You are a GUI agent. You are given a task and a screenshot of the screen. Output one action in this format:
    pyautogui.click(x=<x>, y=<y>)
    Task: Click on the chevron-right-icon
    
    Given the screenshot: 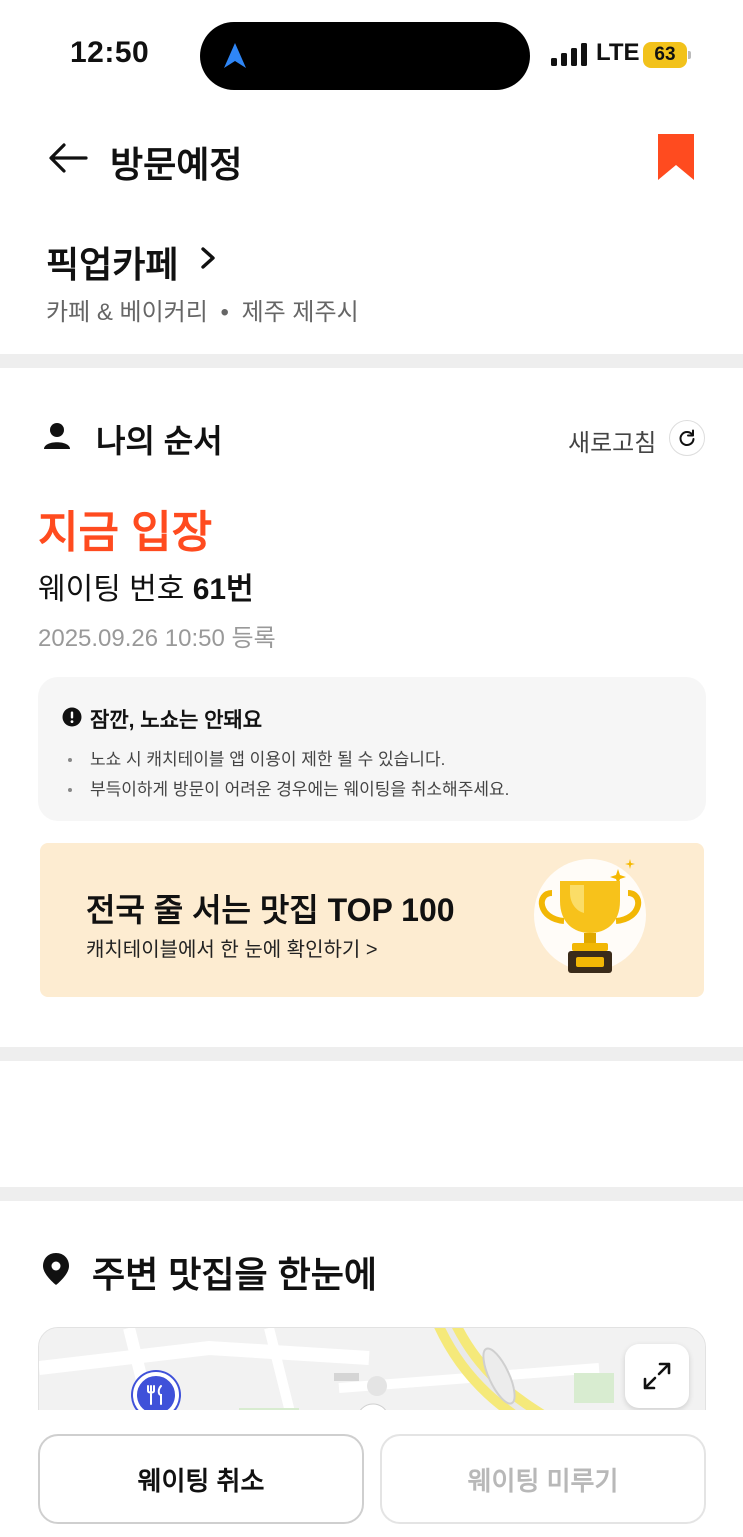 What is the action you would take?
    pyautogui.click(x=208, y=258)
    